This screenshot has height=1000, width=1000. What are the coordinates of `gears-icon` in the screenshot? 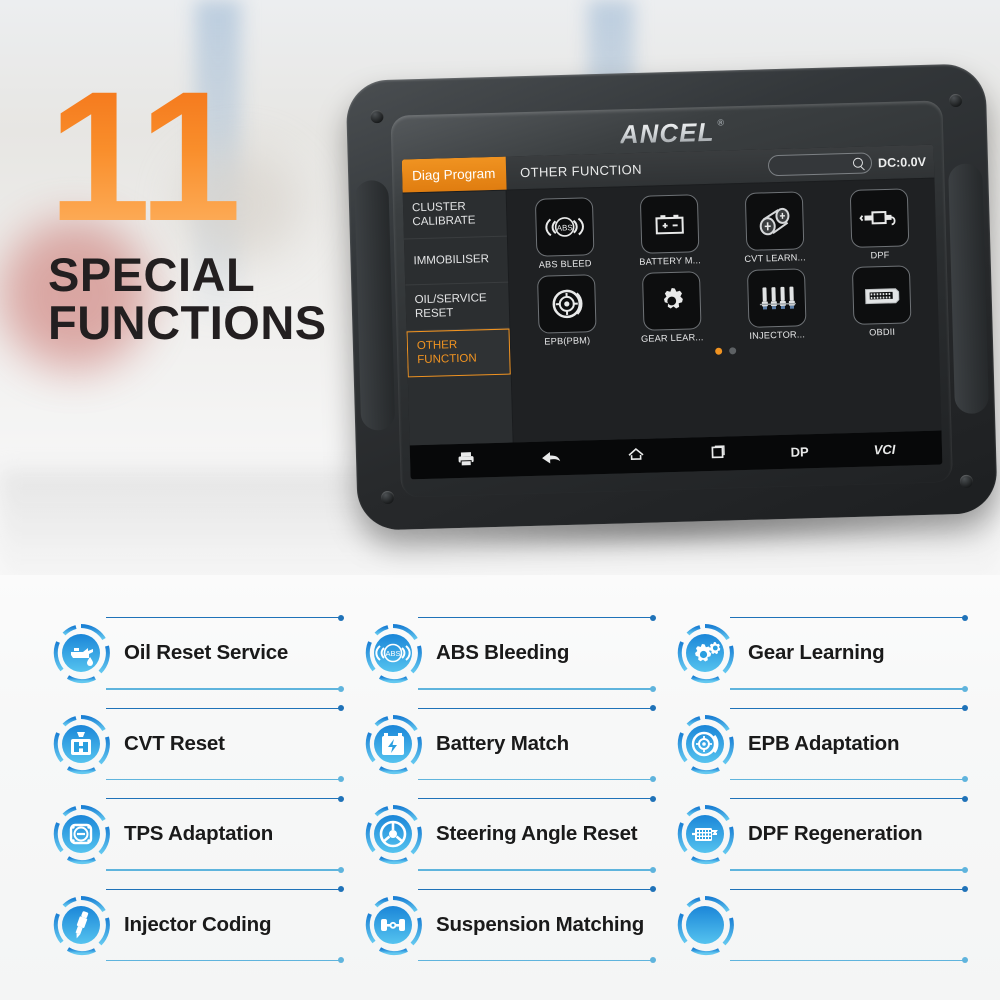 It's located at (705, 653).